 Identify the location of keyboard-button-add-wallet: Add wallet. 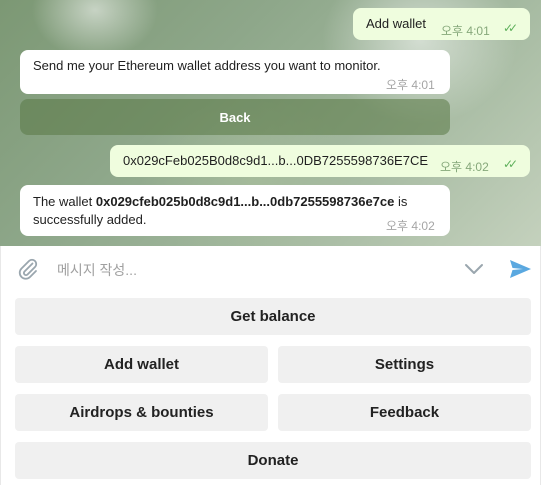
(141, 364).